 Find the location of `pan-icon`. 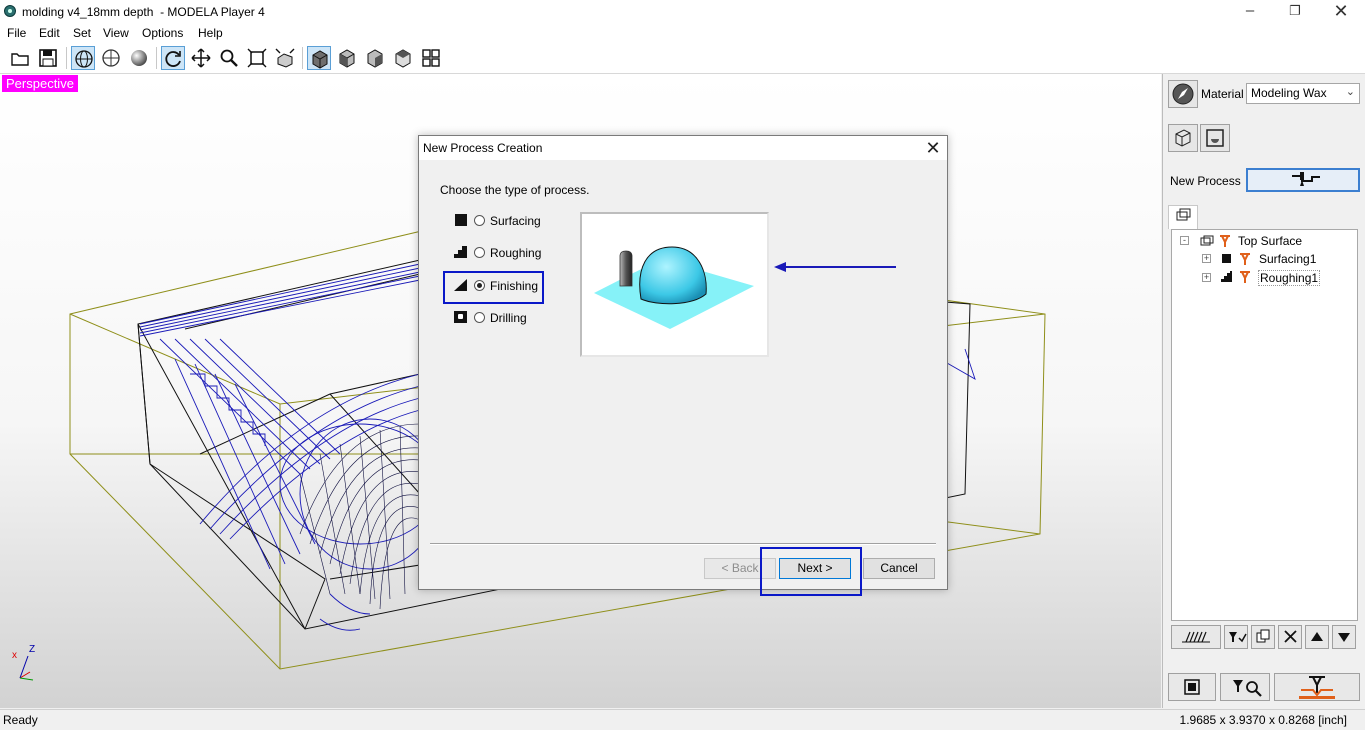

pan-icon is located at coordinates (201, 58).